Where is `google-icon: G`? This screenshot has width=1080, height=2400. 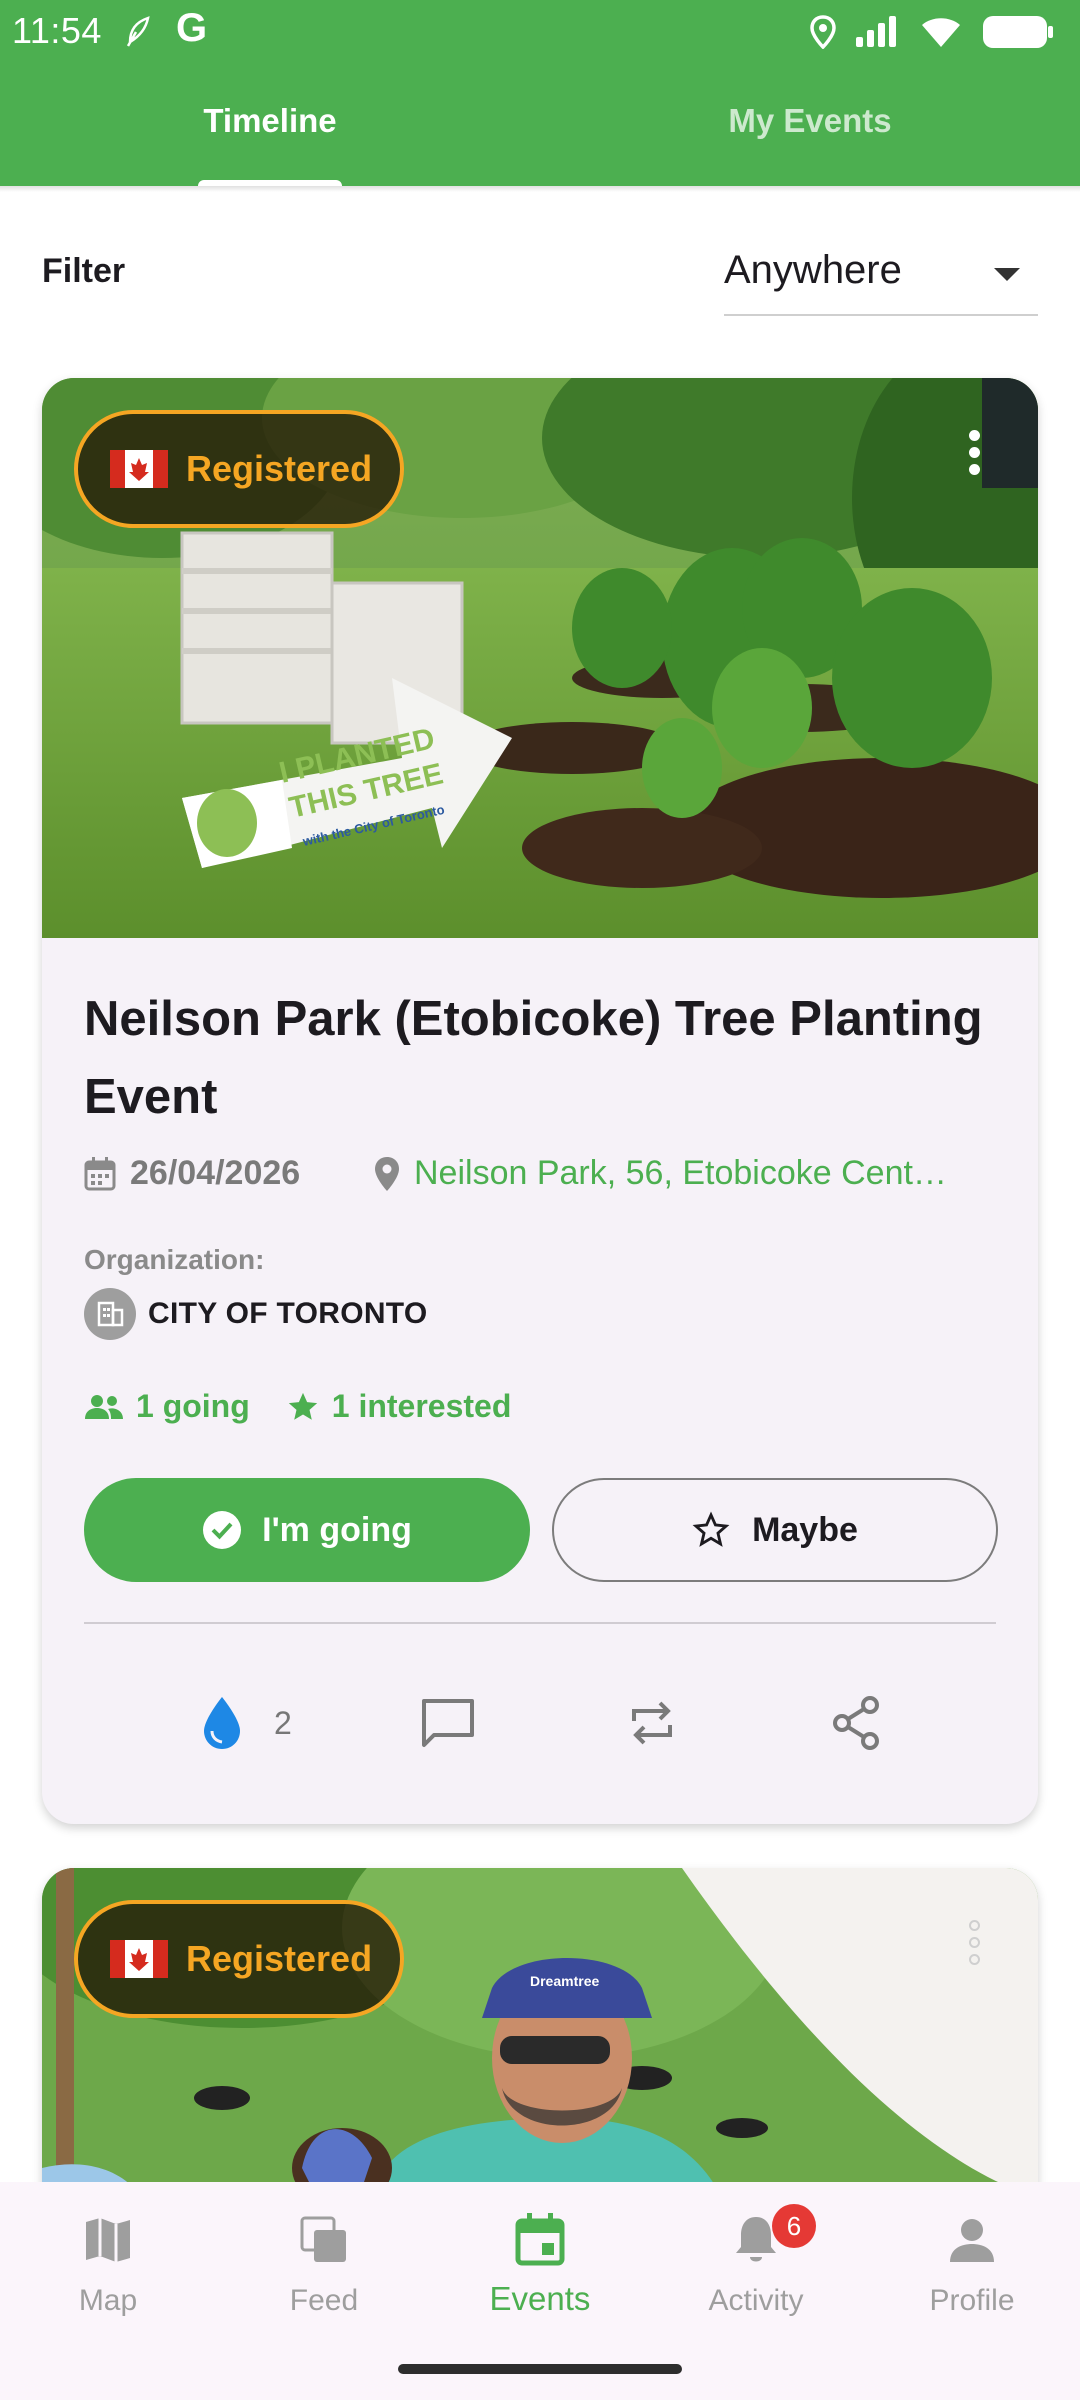 google-icon: G is located at coordinates (192, 28).